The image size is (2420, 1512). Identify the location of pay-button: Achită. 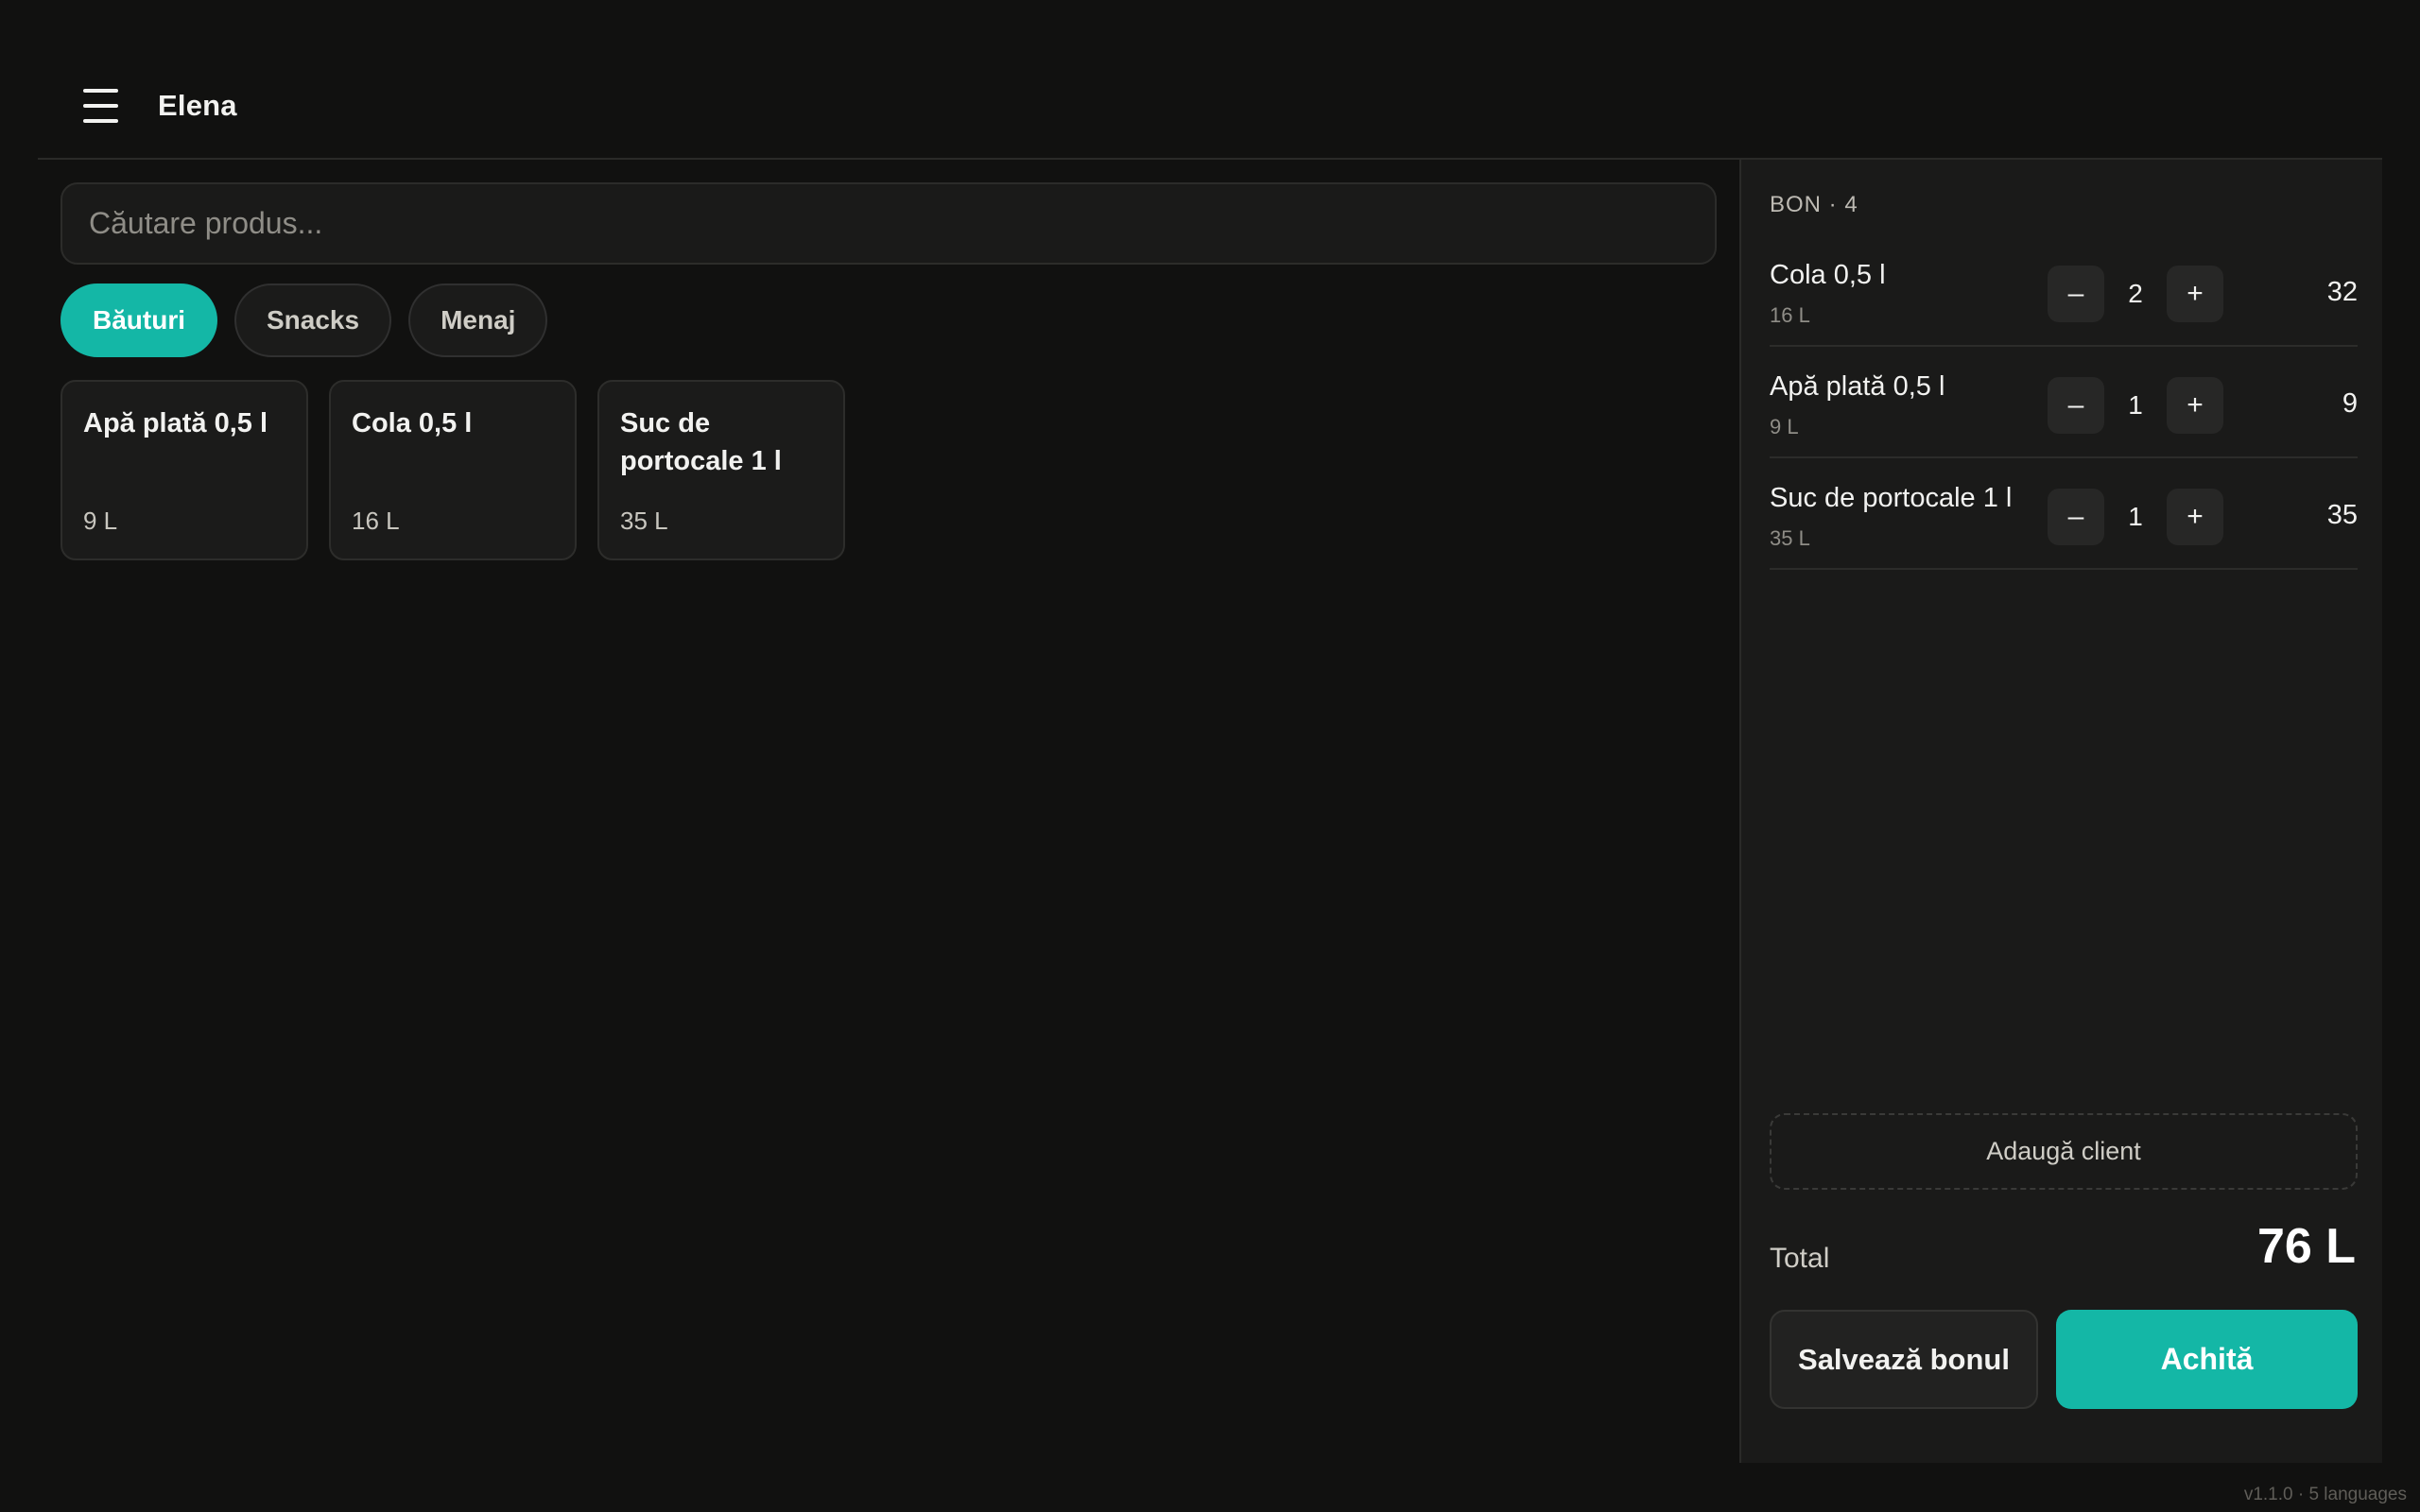
(2207, 1359).